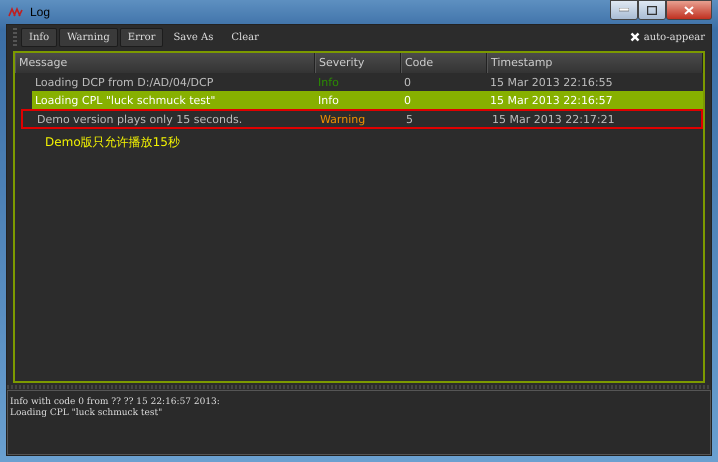 Image resolution: width=718 pixels, height=462 pixels. I want to click on column-header: Message, so click(165, 63).